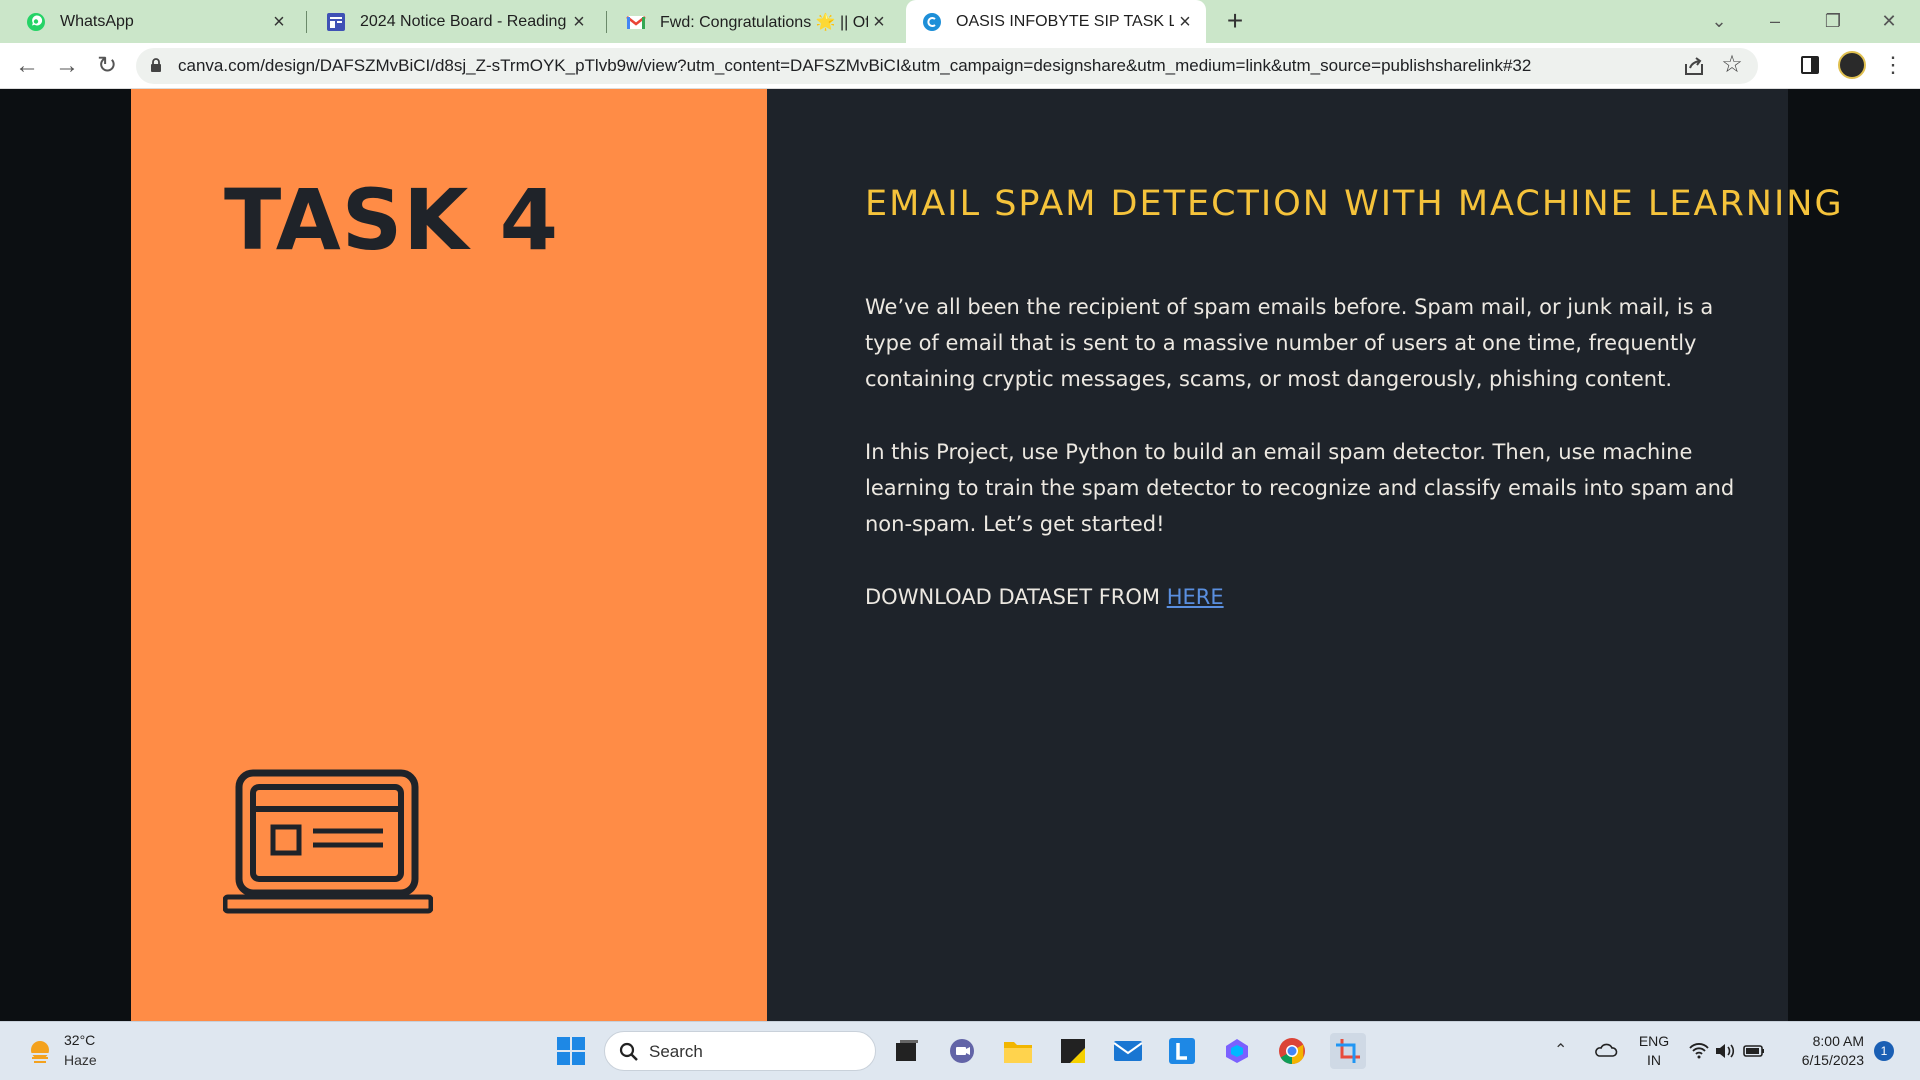  I want to click on tab-title: Fwd: Congratulations 🌟 || Offer l, so click(764, 22).